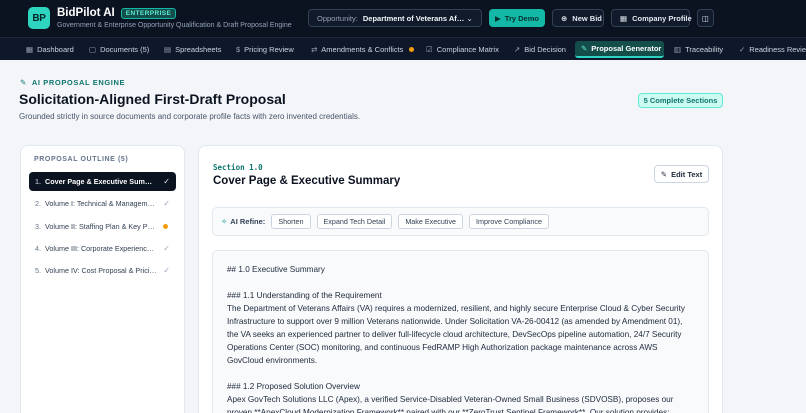 The height and width of the screenshot is (413, 806). I want to click on plus-circle-icon: ⊕, so click(564, 18).